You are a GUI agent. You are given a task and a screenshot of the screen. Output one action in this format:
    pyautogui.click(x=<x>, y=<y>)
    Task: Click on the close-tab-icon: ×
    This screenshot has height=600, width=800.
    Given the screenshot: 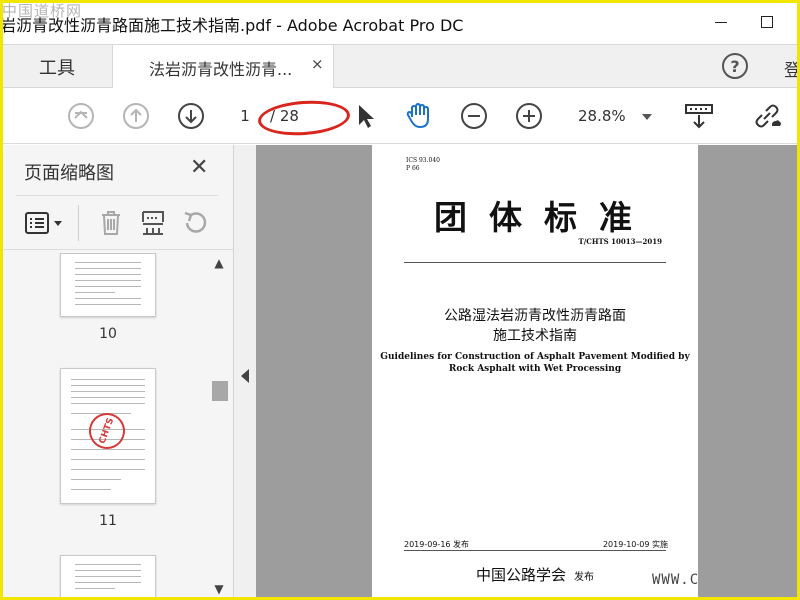 What is the action you would take?
    pyautogui.click(x=317, y=64)
    